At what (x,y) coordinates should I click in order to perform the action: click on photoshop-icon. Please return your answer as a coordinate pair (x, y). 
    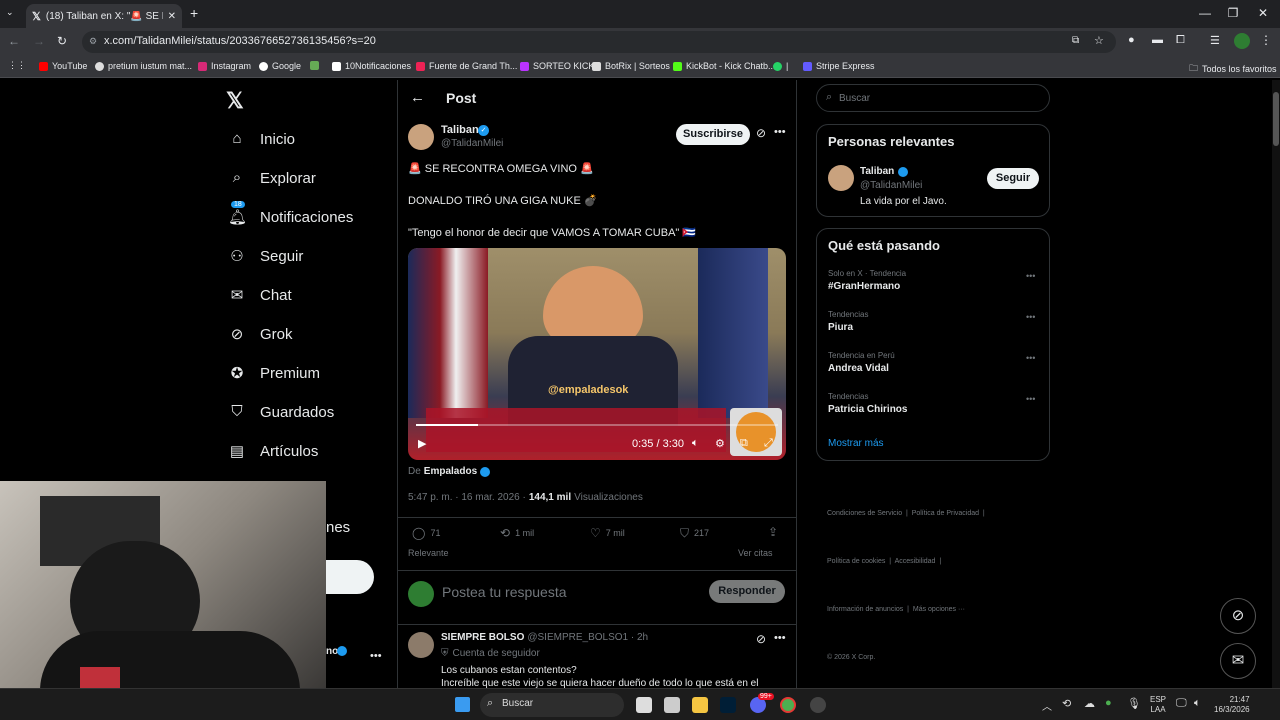
    Looking at the image, I should click on (728, 705).